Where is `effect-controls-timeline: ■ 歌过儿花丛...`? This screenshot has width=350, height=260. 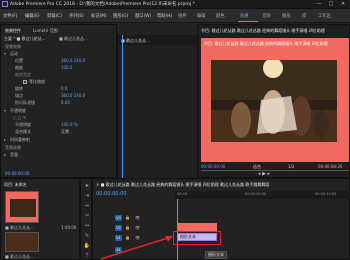
effect-controls-timeline: ■ 歌过儿花丛... is located at coordinates (157, 106).